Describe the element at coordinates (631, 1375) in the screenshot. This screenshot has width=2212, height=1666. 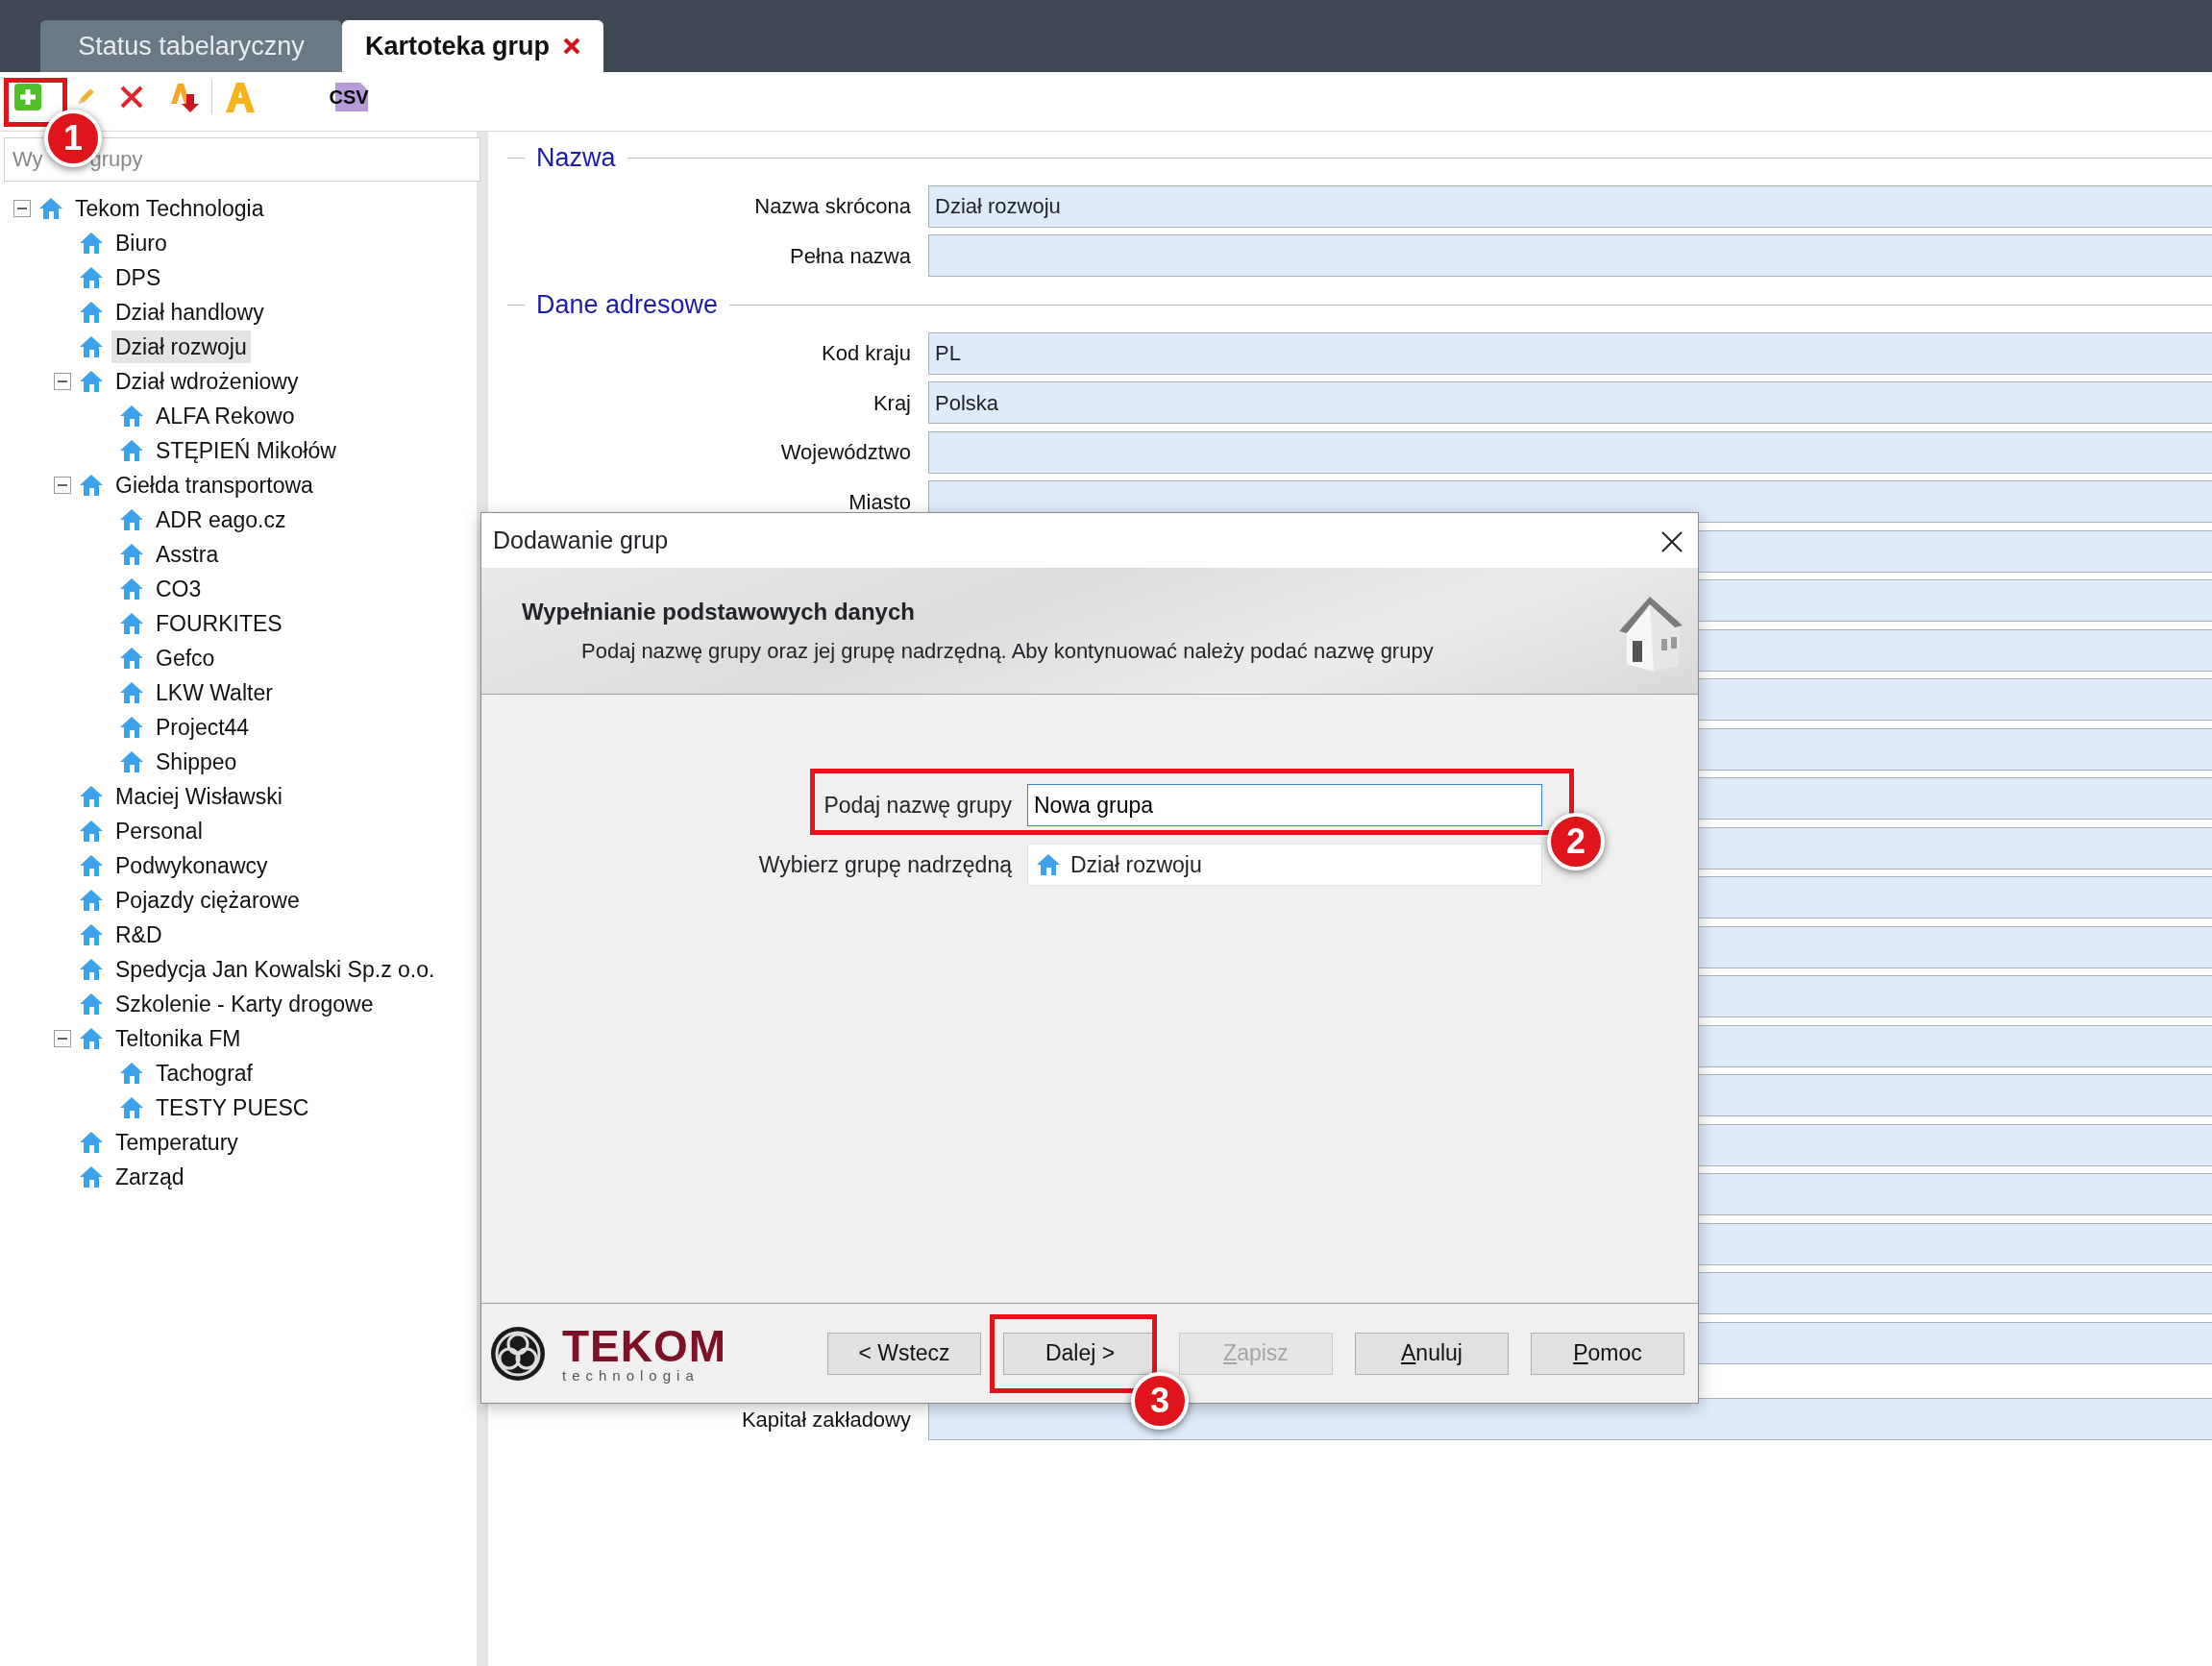
I see `logo-tagline: technologia` at that location.